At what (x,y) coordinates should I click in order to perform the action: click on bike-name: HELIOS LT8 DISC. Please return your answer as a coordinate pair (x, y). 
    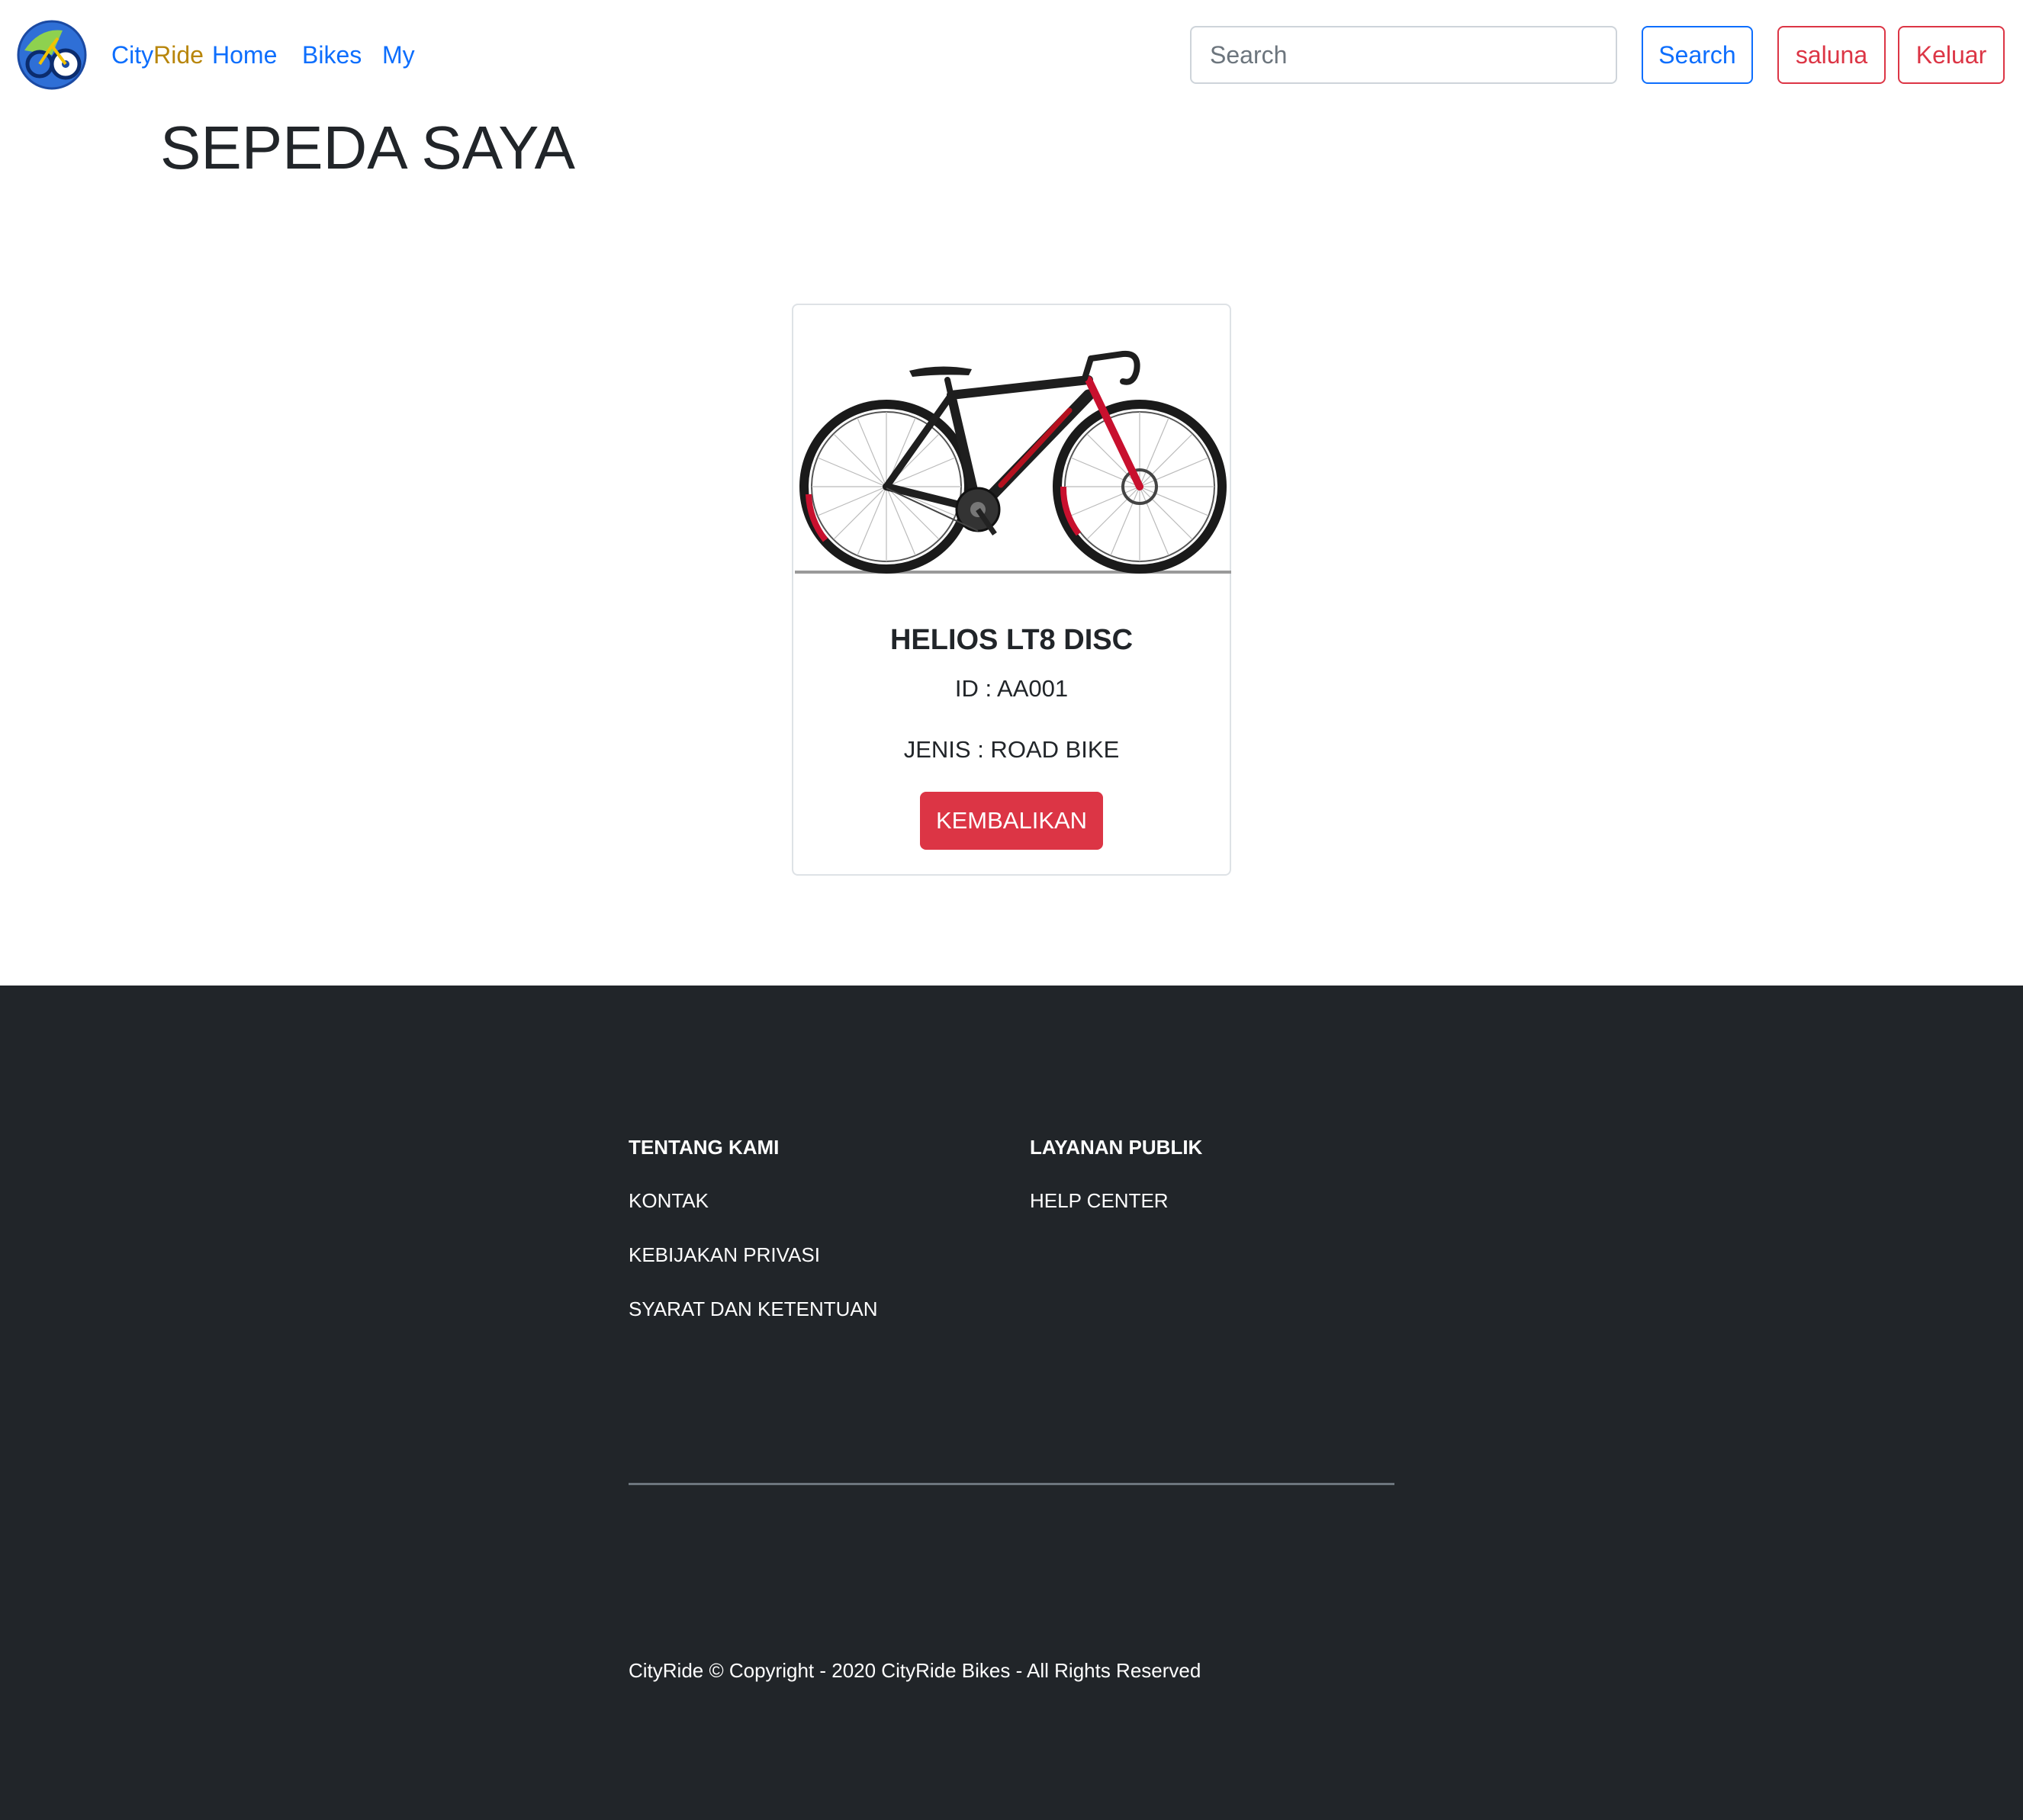
    Looking at the image, I should click on (1011, 640).